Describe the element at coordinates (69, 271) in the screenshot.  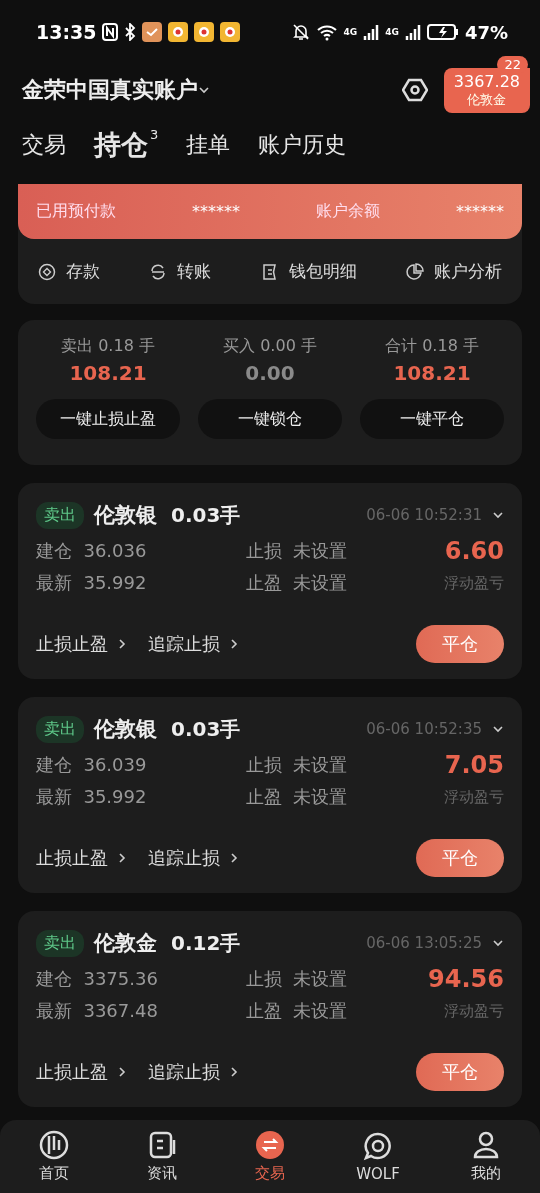
I see `action-button: 存款` at that location.